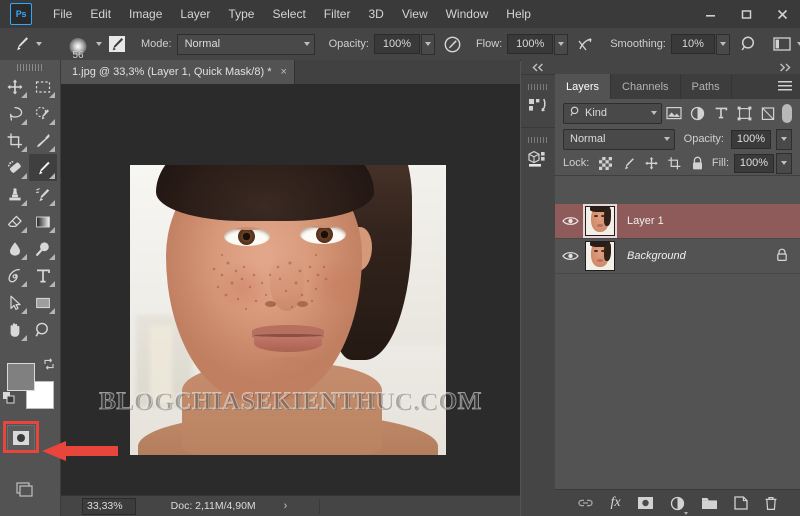  I want to click on new-group-icon, so click(709, 503).